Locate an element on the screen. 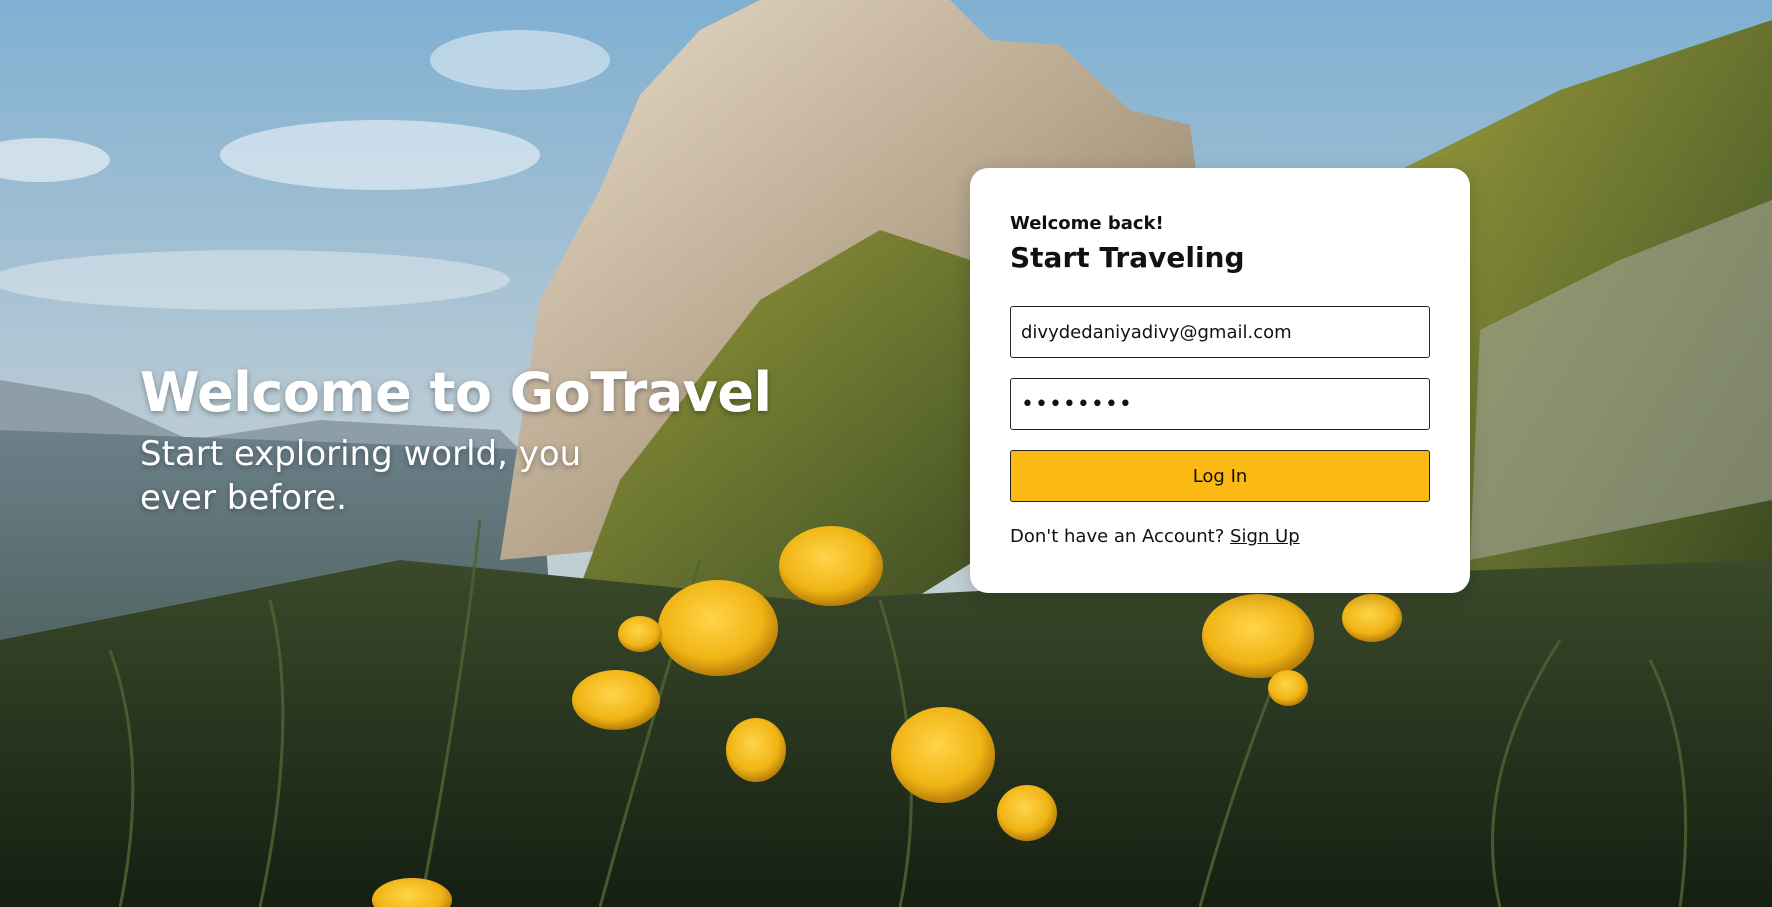 The height and width of the screenshot is (907, 1772). password-field is located at coordinates (1220, 404).